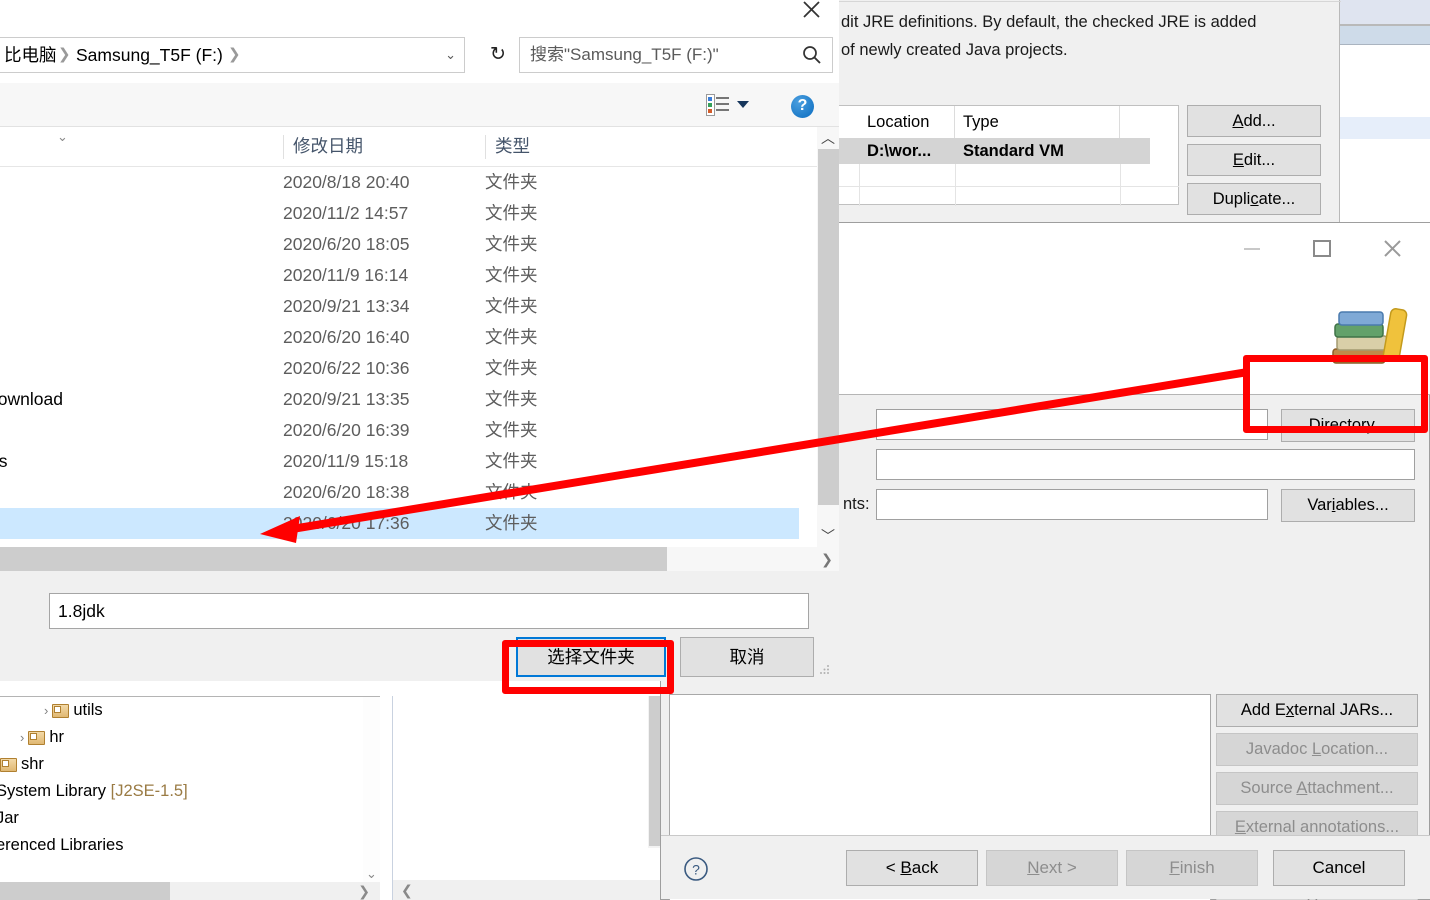  I want to click on file-date: 2020/11/2 14:57, so click(346, 213).